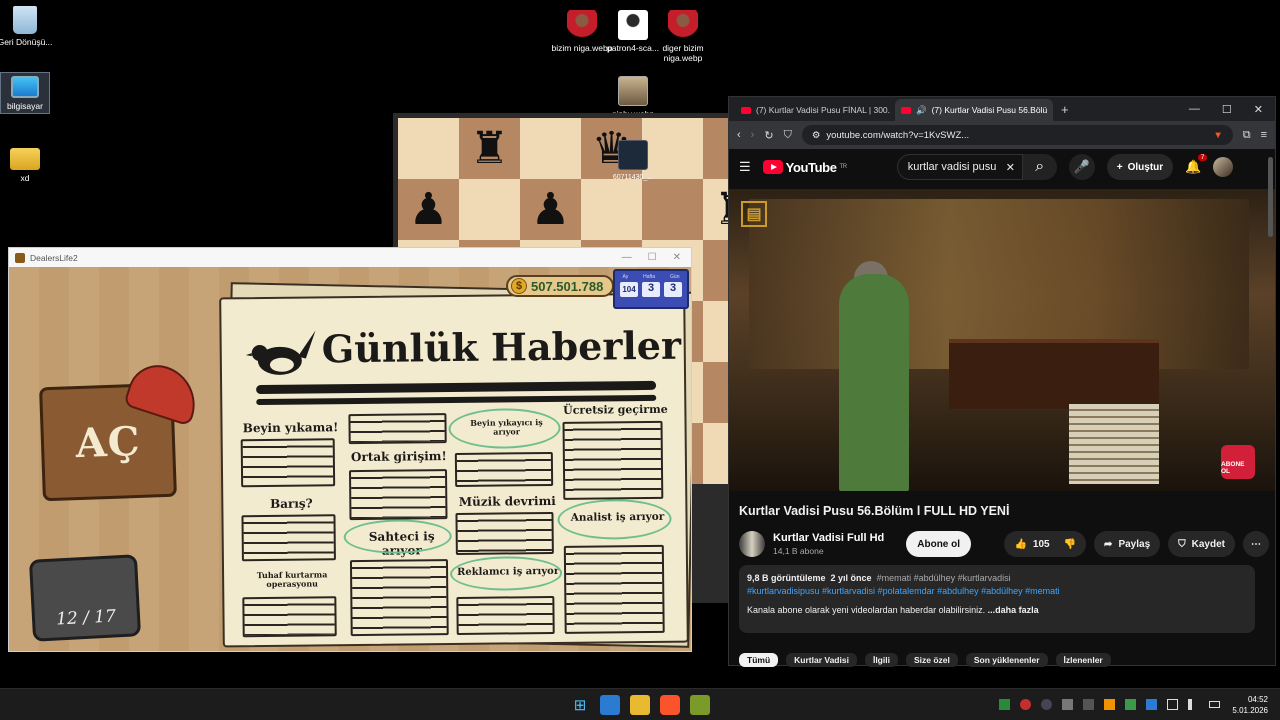  I want to click on hashtags: #memati #abdülhey #kurtlarvadisi, so click(944, 578).